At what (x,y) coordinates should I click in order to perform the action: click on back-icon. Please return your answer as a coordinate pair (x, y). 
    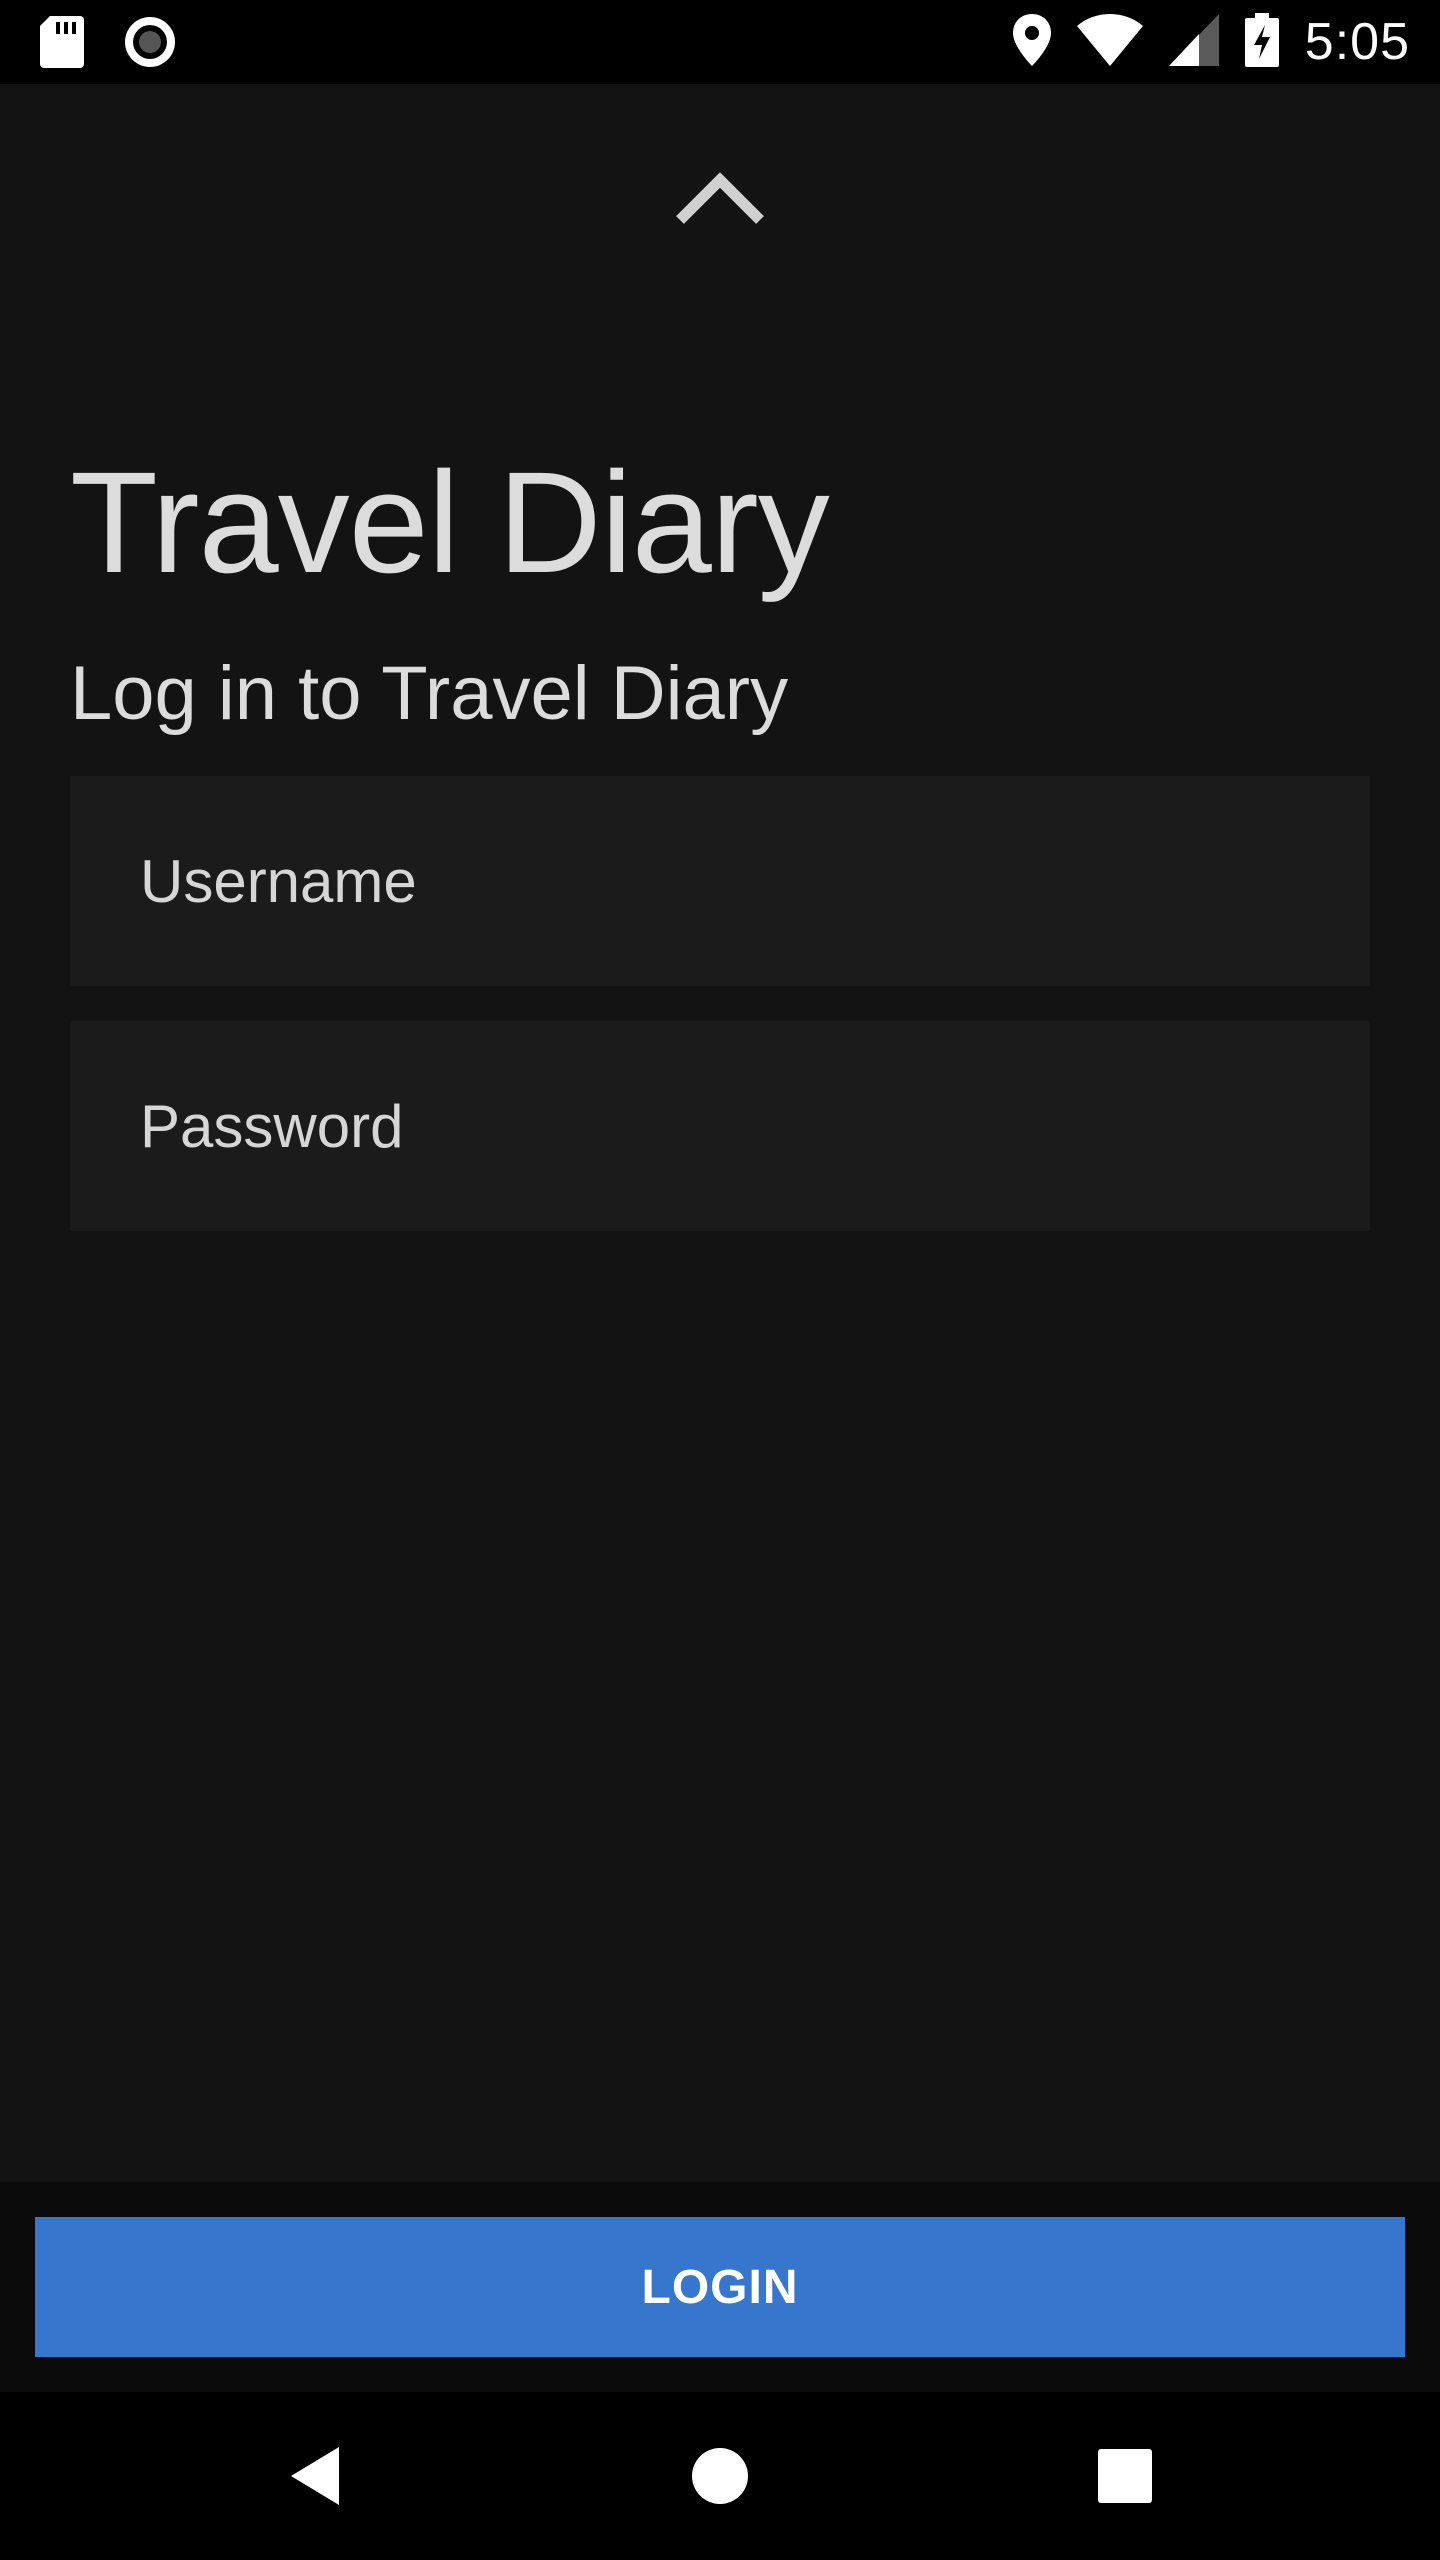
    Looking at the image, I should click on (315, 2476).